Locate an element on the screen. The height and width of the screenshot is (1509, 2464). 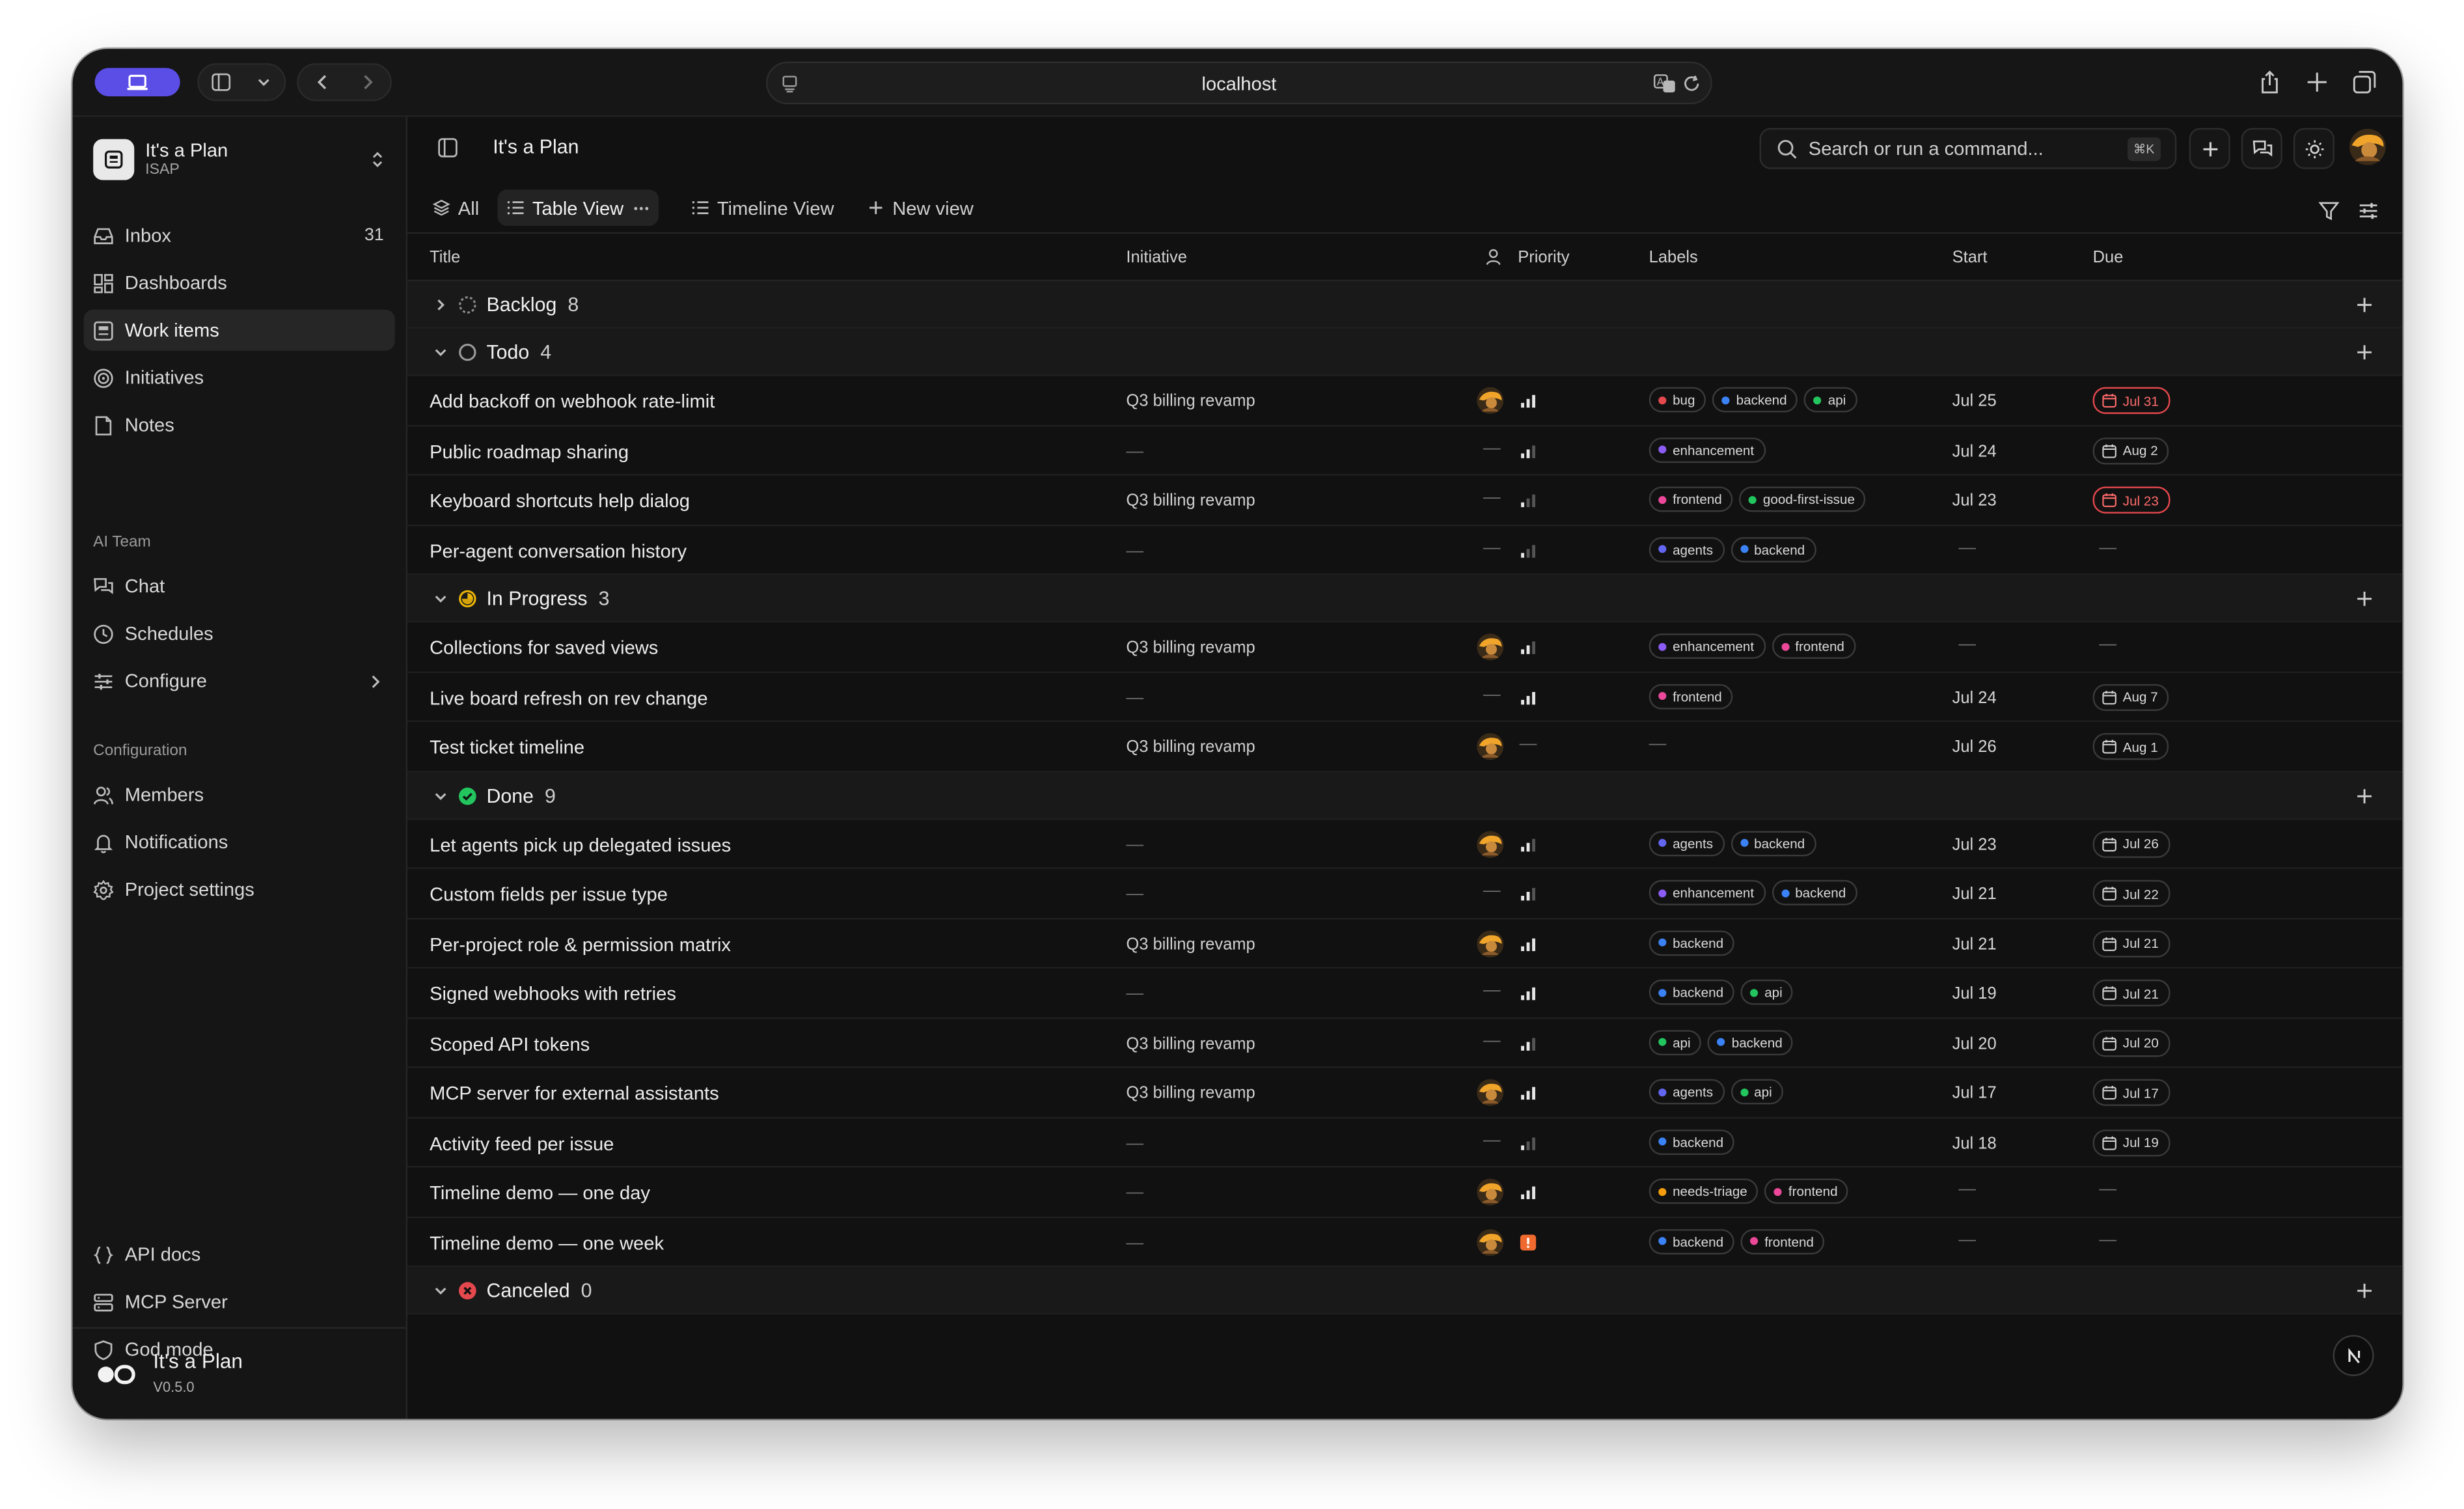
item-title: Scoped API tokens is located at coordinates (510, 1044).